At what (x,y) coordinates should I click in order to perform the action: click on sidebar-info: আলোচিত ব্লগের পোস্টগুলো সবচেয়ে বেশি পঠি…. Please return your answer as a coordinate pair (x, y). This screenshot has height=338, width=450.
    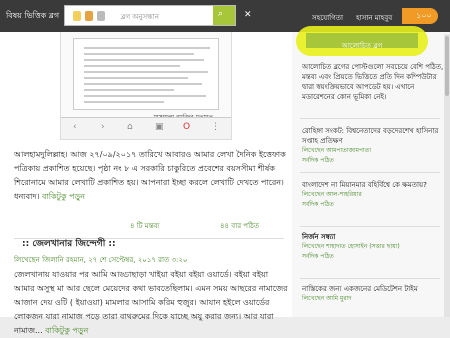
    Looking at the image, I should click on (373, 82).